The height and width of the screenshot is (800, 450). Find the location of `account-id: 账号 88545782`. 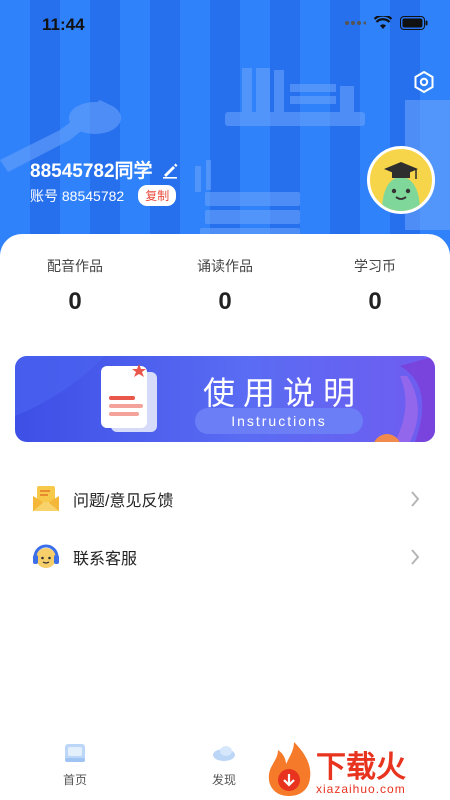

account-id: 账号 88545782 is located at coordinates (77, 195).